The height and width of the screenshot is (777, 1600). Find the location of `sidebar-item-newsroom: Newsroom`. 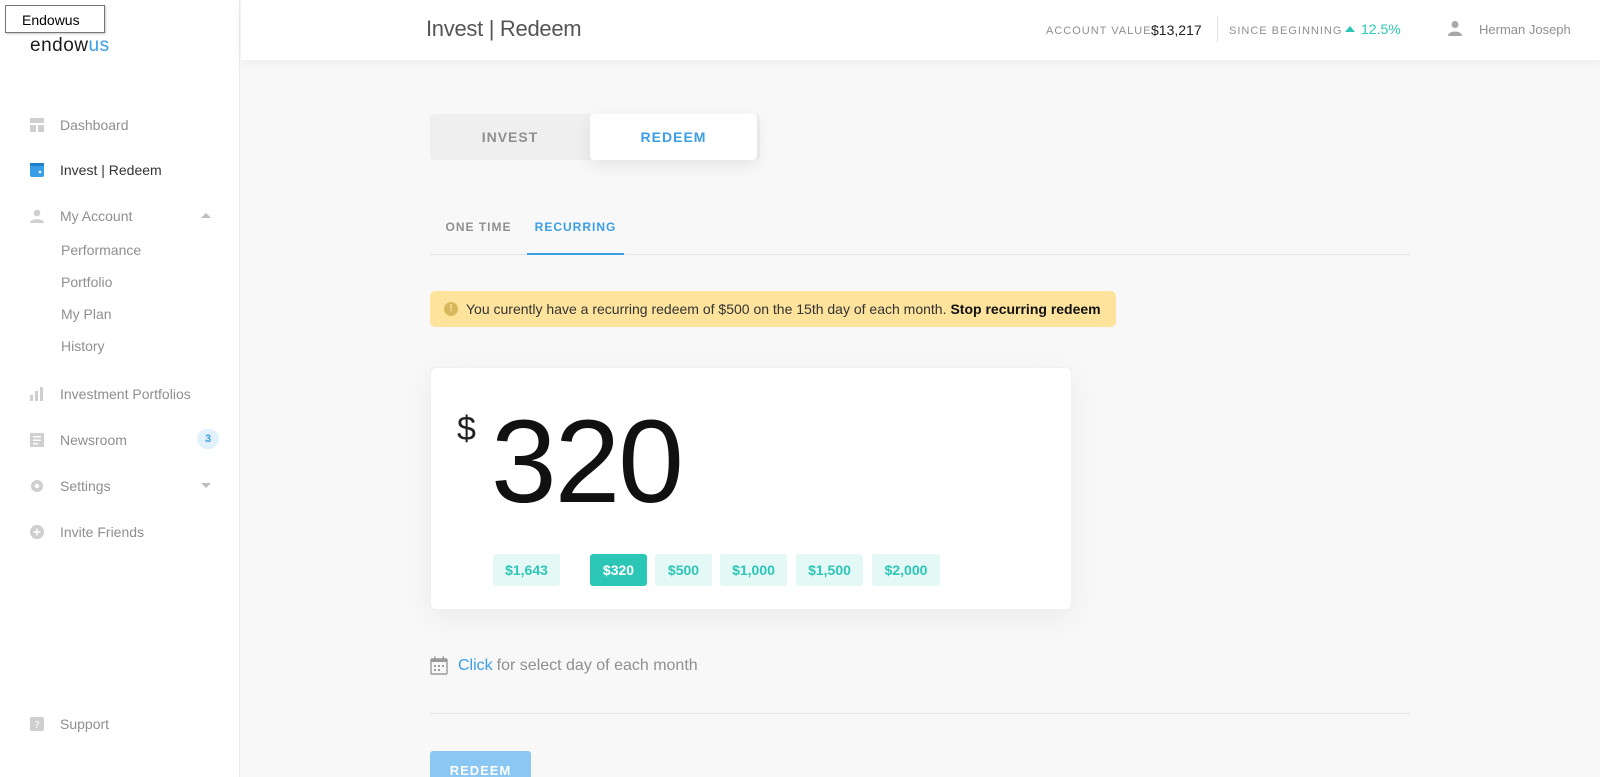

sidebar-item-newsroom: Newsroom is located at coordinates (78, 440).